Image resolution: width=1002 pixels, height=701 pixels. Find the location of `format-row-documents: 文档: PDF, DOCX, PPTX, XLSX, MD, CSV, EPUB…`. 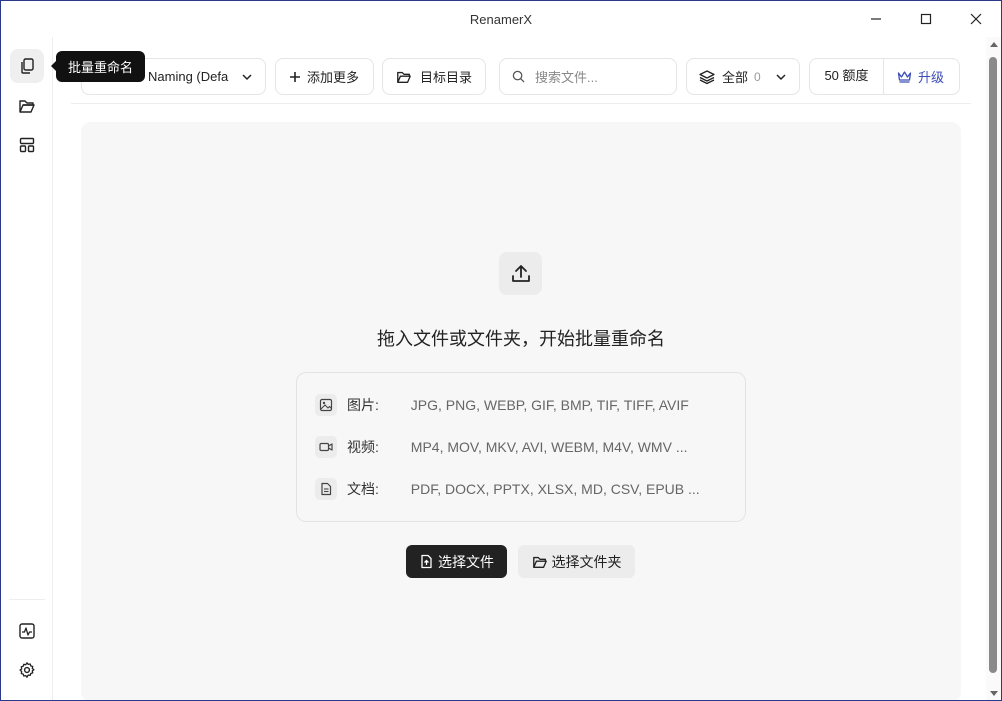

format-row-documents: 文档: PDF, DOCX, PPTX, XLSX, MD, CSV, EPUB… is located at coordinates (525, 489).